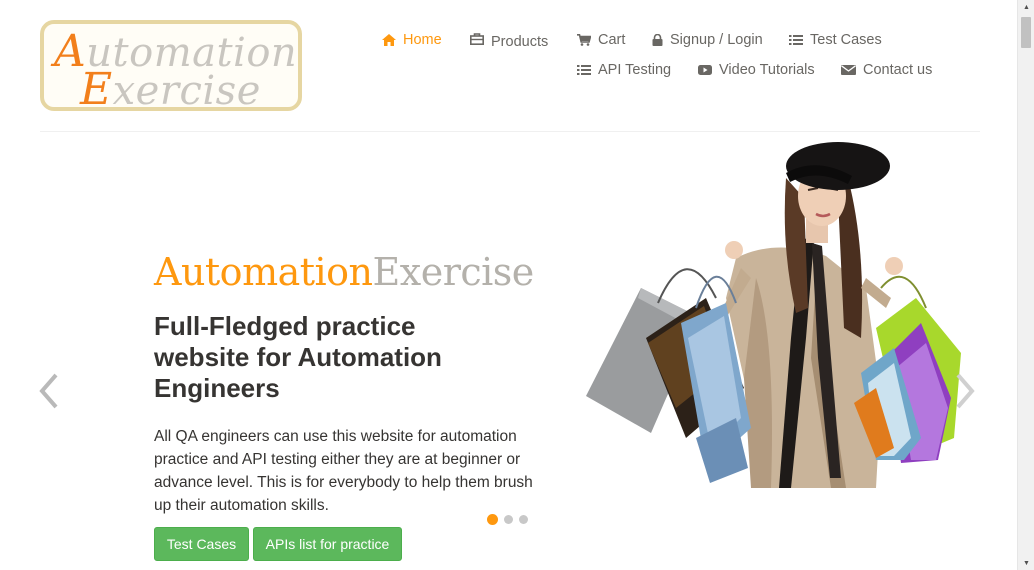  Describe the element at coordinates (612, 40) in the screenshot. I see `nav-cart-label: Cart` at that location.